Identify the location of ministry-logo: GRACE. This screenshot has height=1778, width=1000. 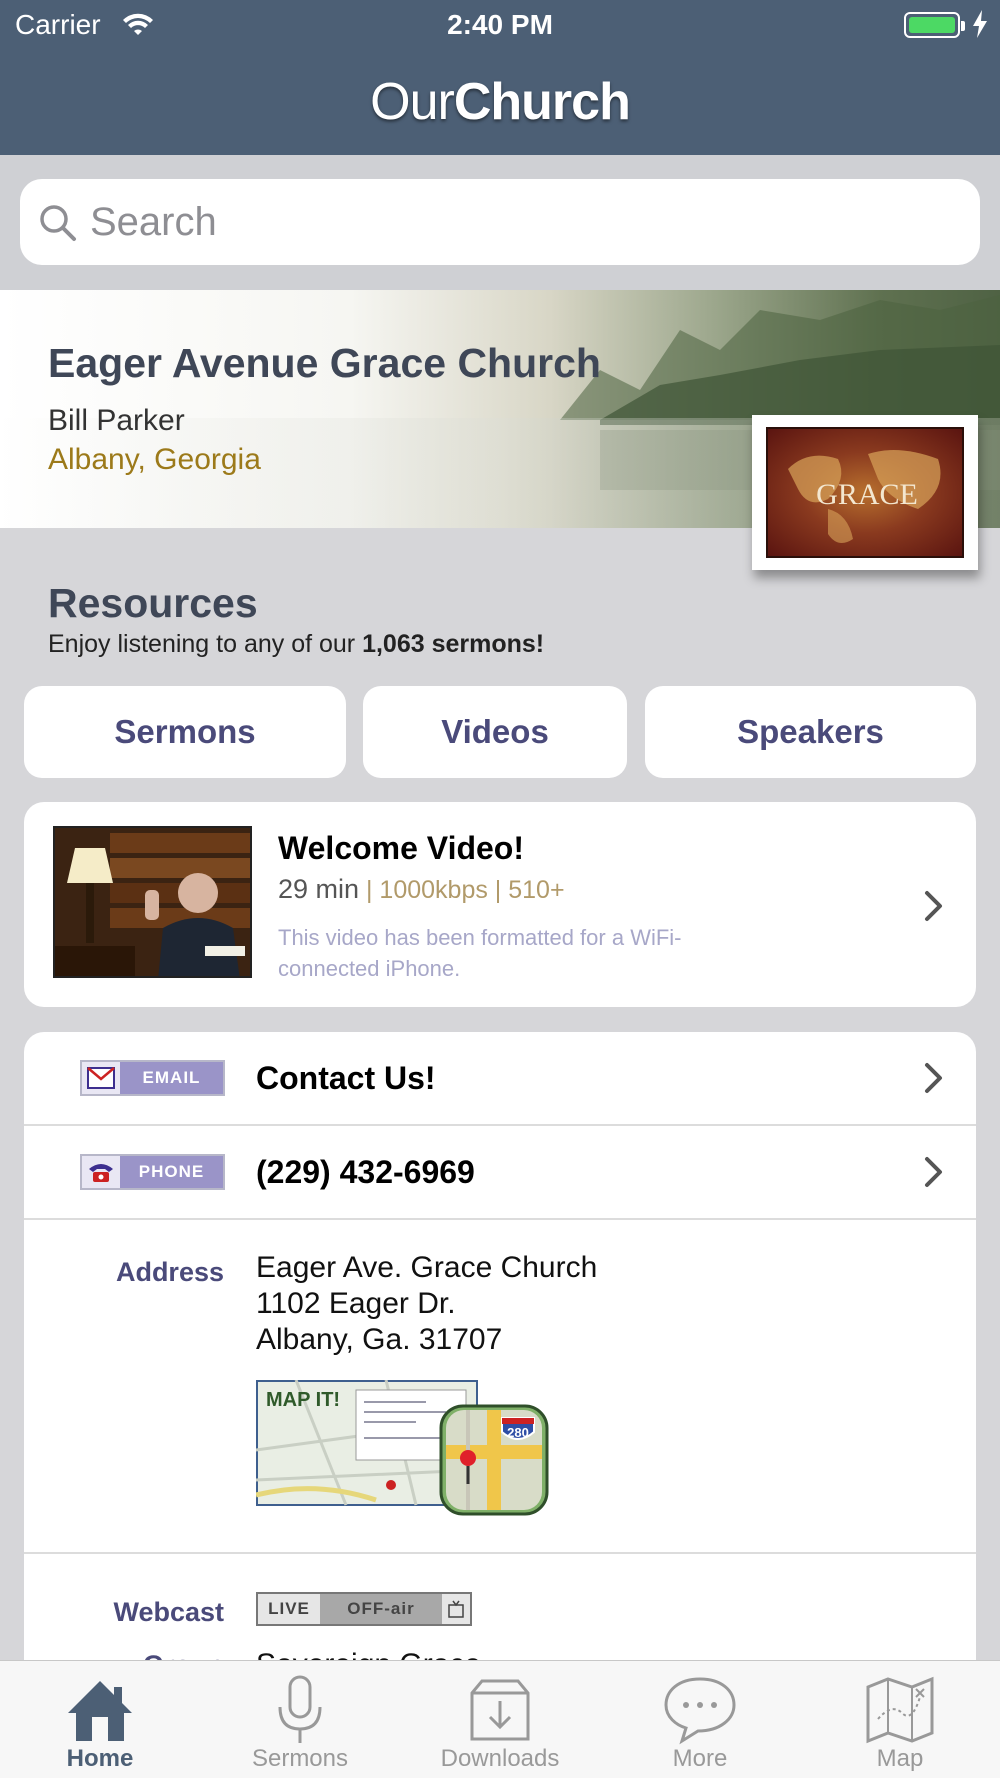
(865, 492).